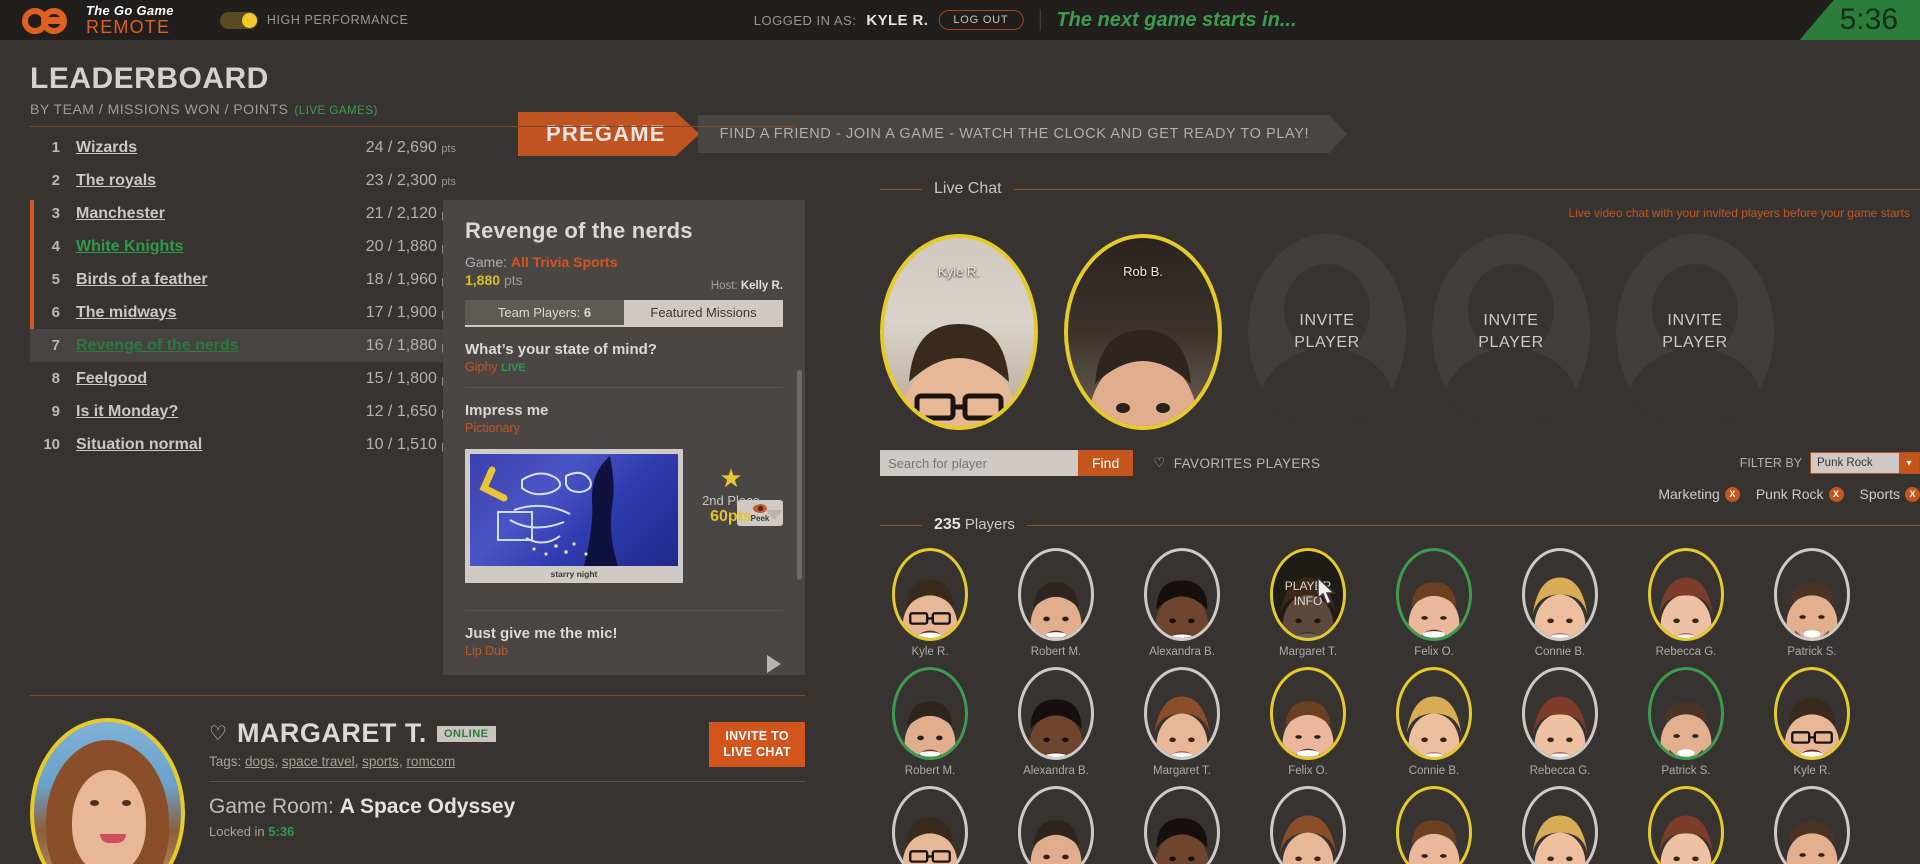 This screenshot has width=1920, height=864. What do you see at coordinates (245, 213) in the screenshot?
I see `leaderboard-row: 3Manchester21 / 2,120 pts` at bounding box center [245, 213].